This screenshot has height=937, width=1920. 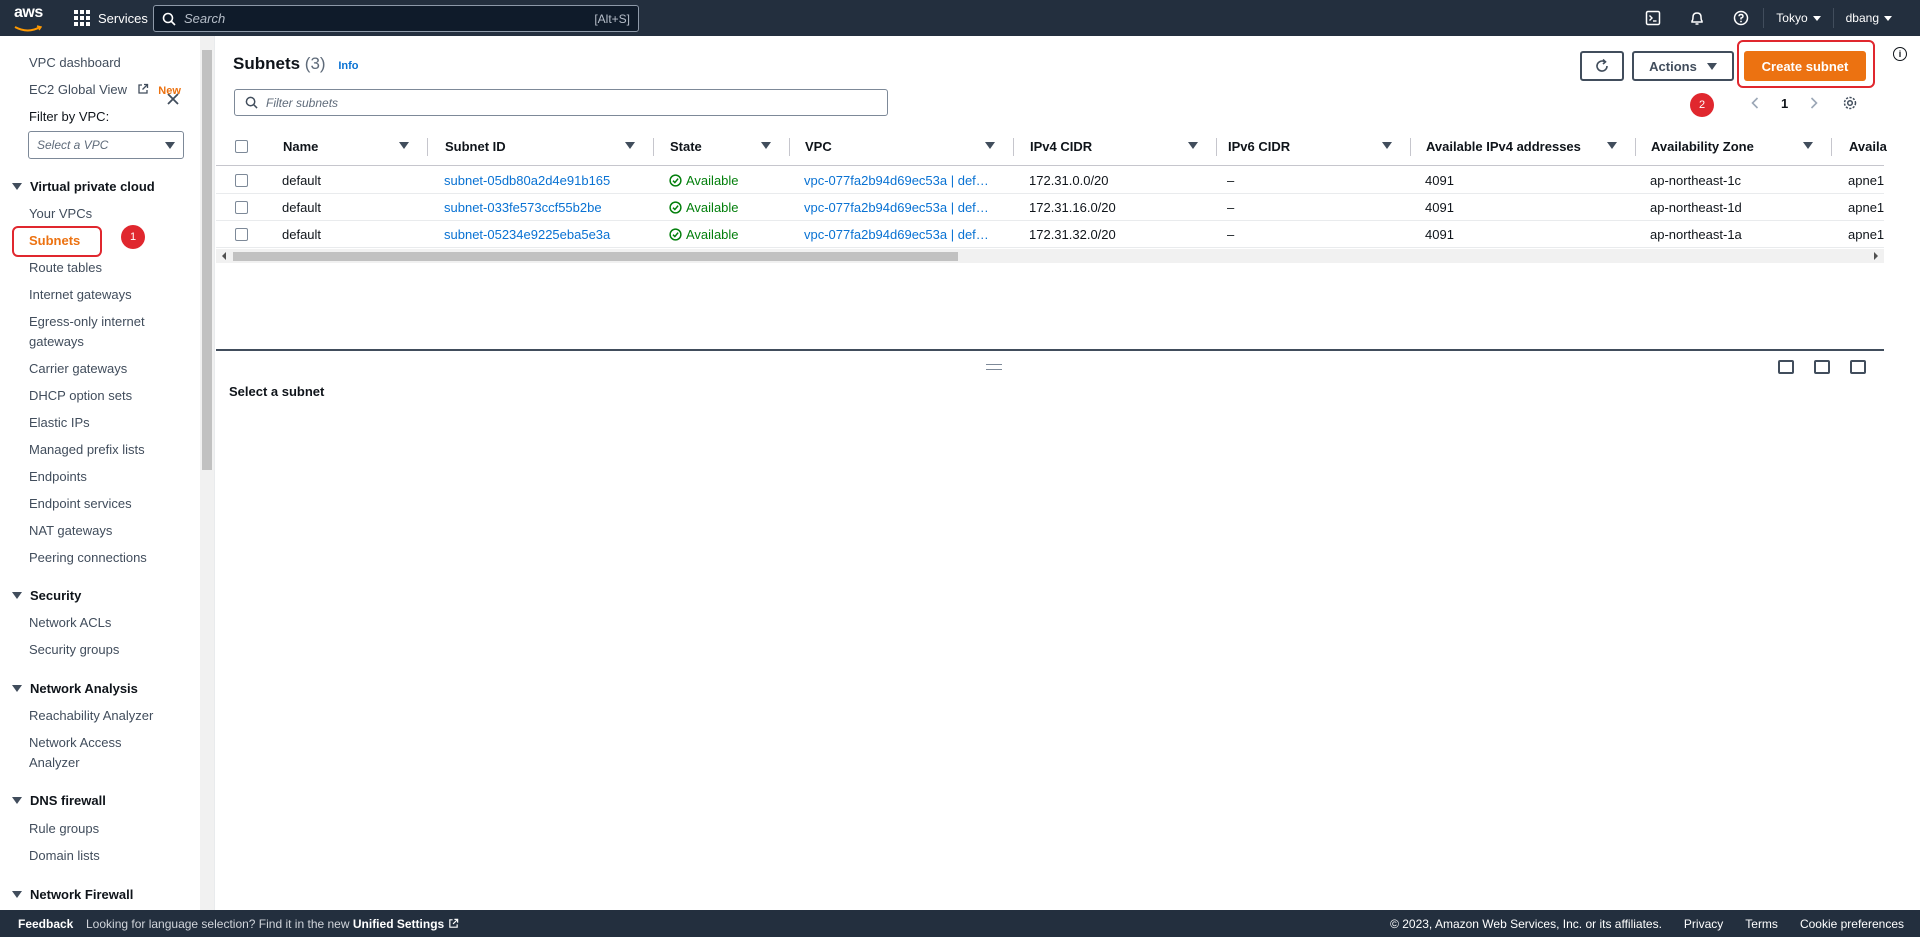 What do you see at coordinates (475, 146) in the screenshot?
I see `column-header-subnet-id: Subnet ID` at bounding box center [475, 146].